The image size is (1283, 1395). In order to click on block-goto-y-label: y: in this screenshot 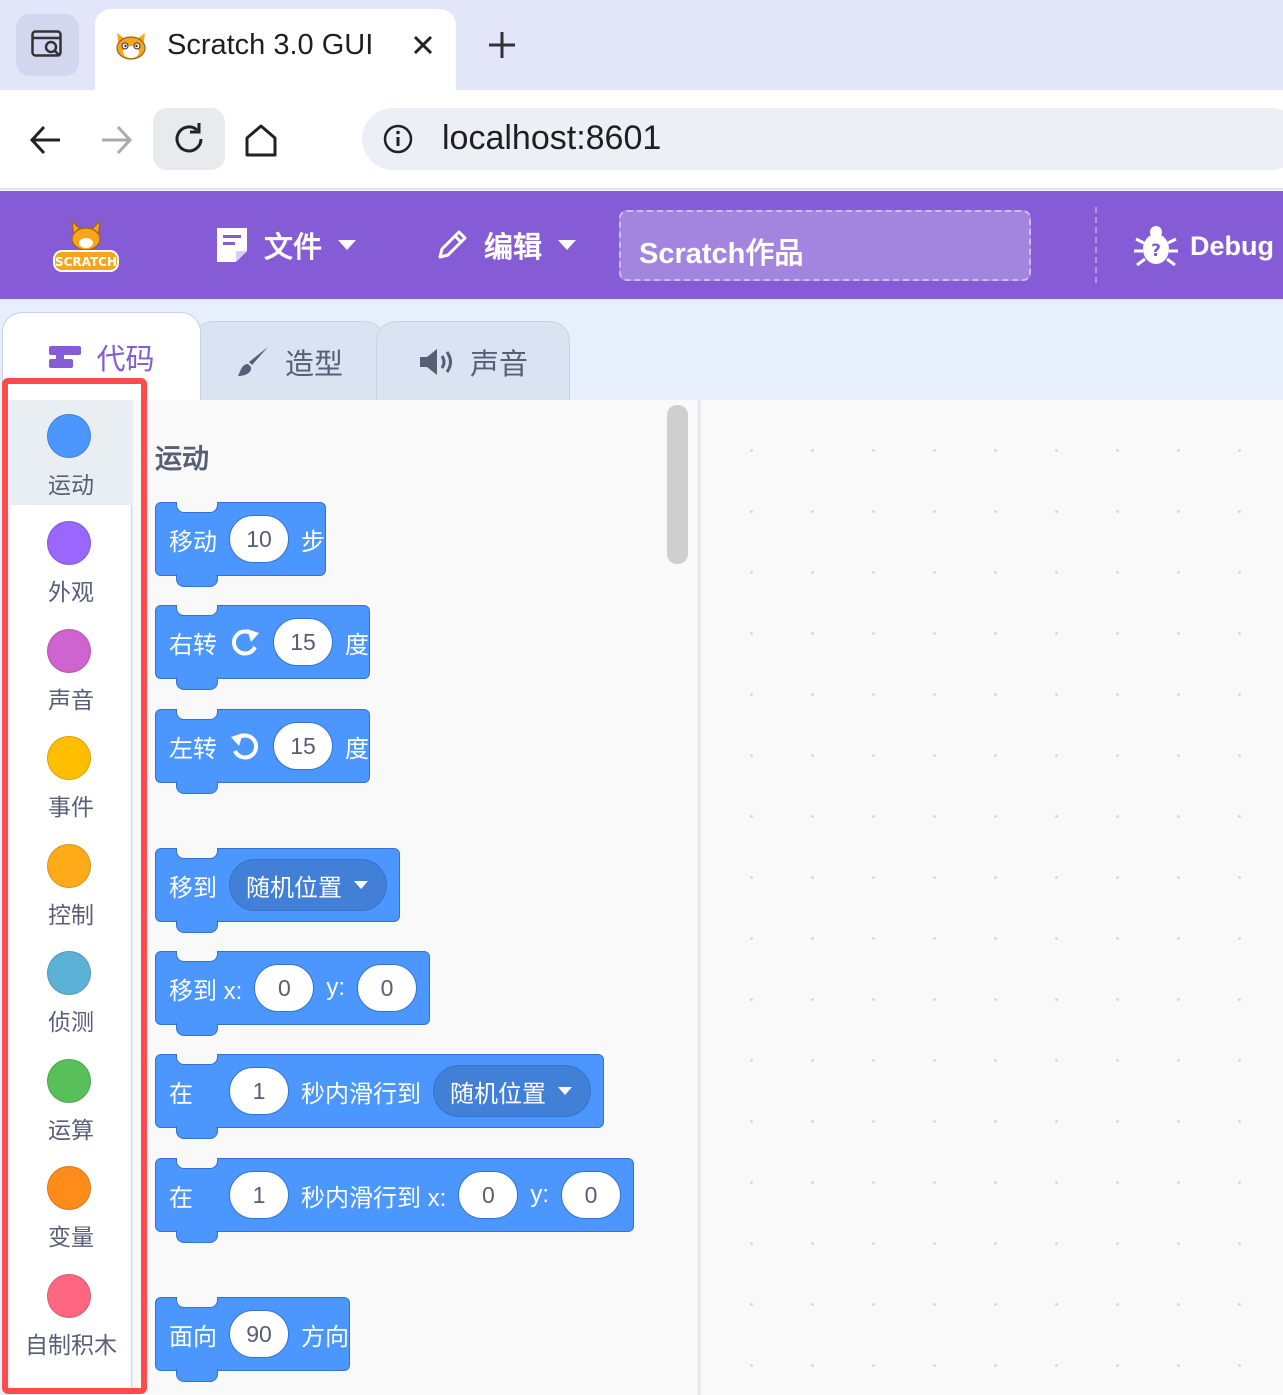, I will do `click(336, 987)`.